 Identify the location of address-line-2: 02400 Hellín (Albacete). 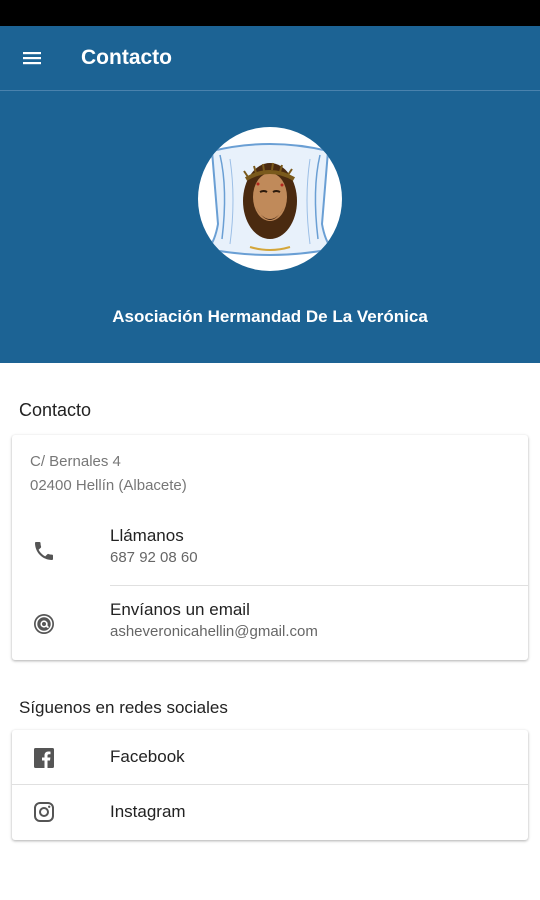
(108, 485).